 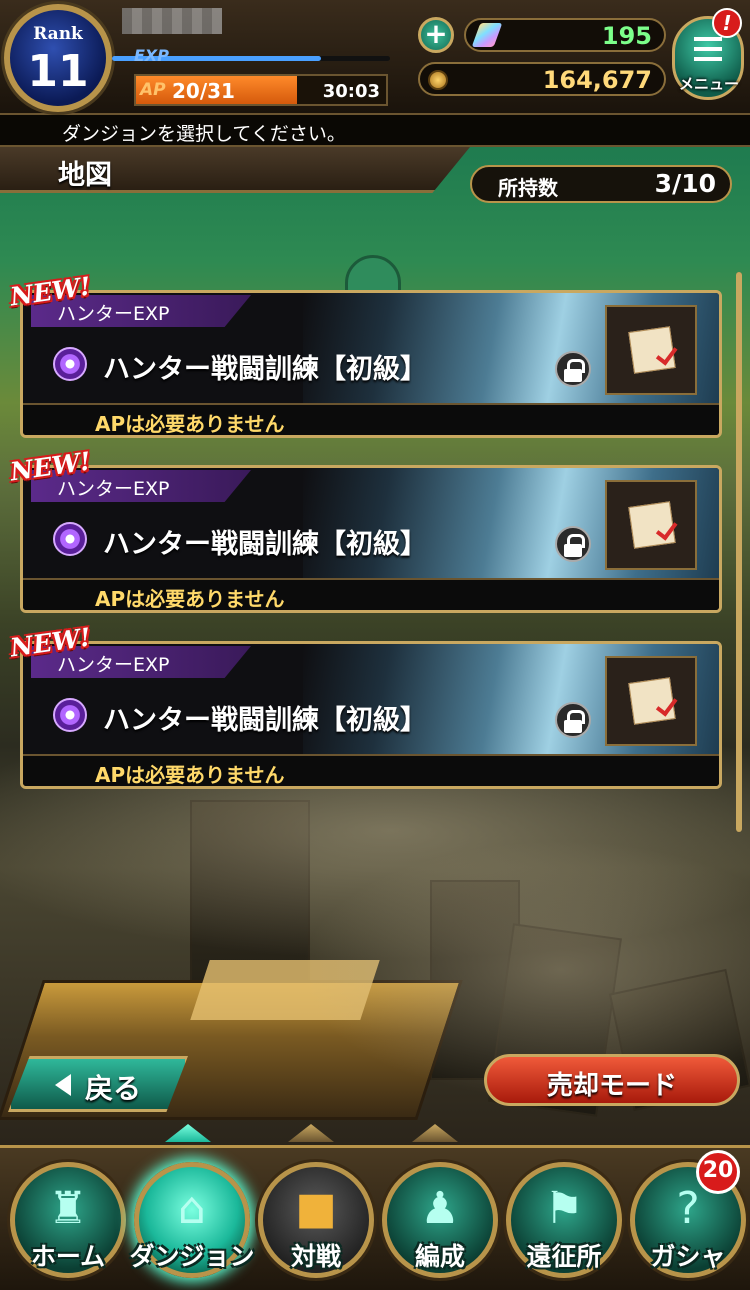 I want to click on tab-label: ガシャ, so click(x=688, y=1256).